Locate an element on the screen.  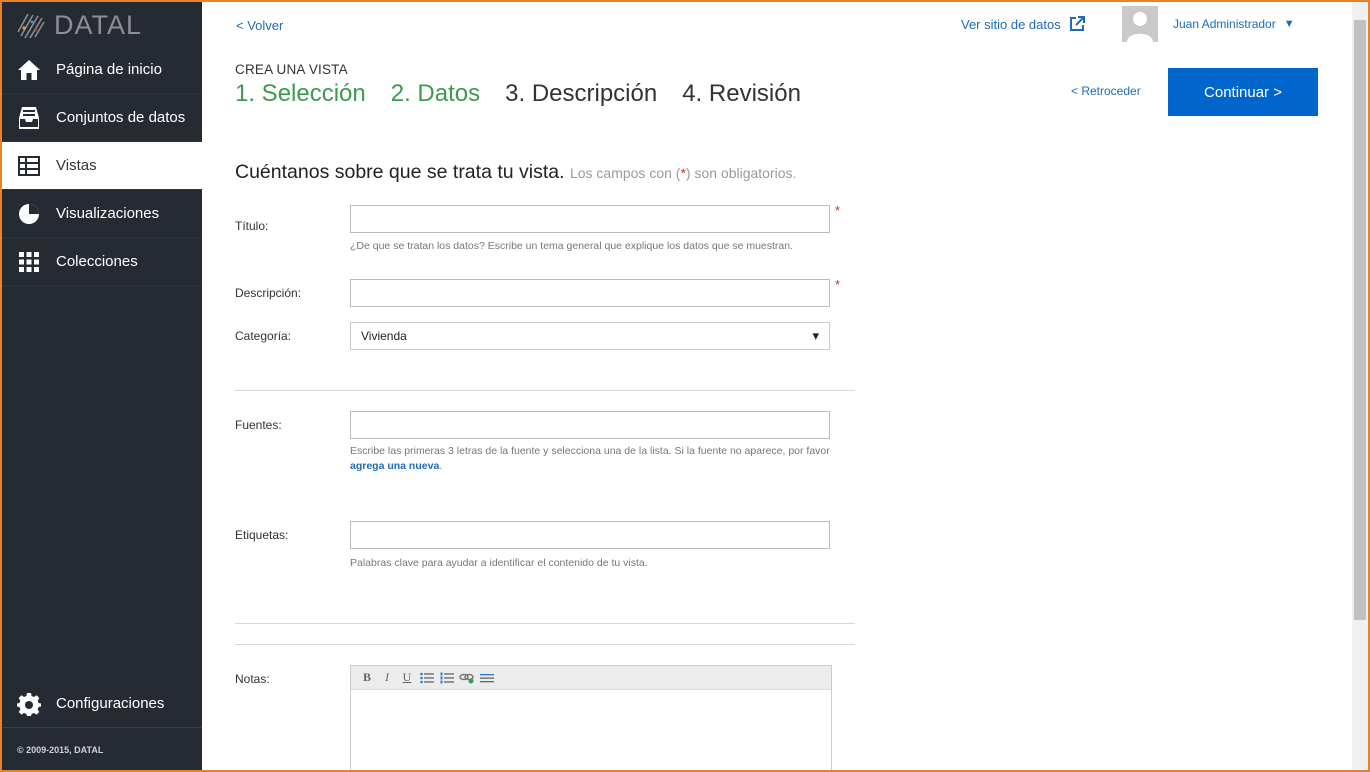
title-input is located at coordinates (590, 219).